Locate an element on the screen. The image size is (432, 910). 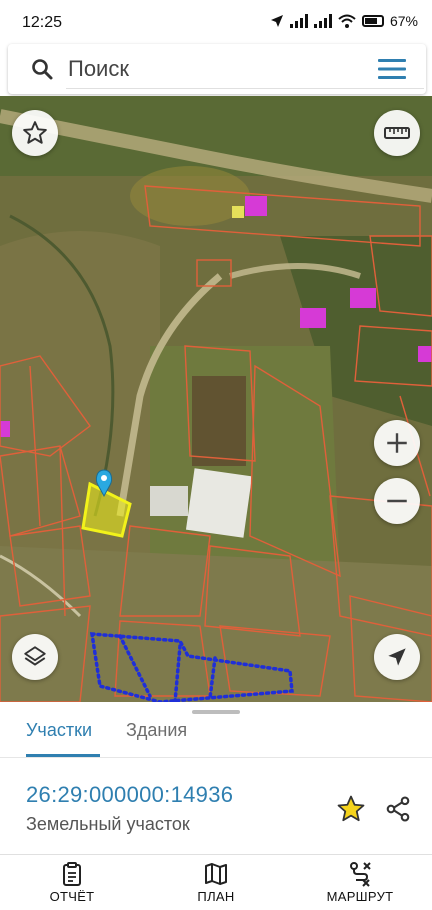
nav-report: ОТЧЁТ is located at coordinates (72, 882).